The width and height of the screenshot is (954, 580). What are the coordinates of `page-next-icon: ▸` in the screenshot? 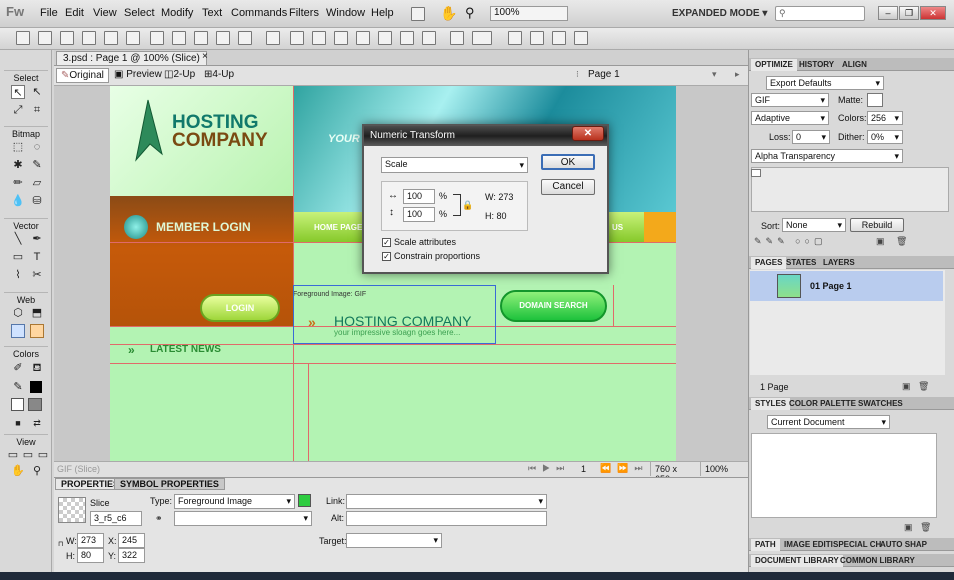 It's located at (737, 74).